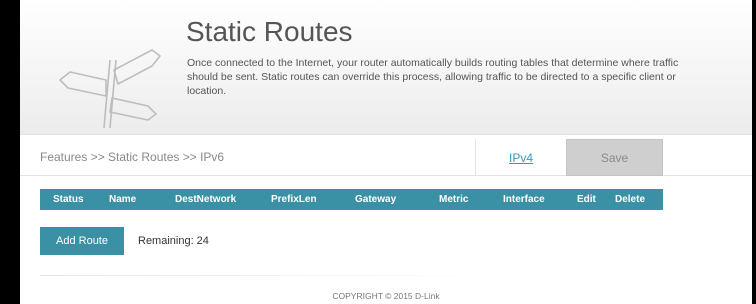 The width and height of the screenshot is (756, 304). What do you see at coordinates (206, 199) in the screenshot?
I see `column-header-destnetwork: DestNetwork` at bounding box center [206, 199].